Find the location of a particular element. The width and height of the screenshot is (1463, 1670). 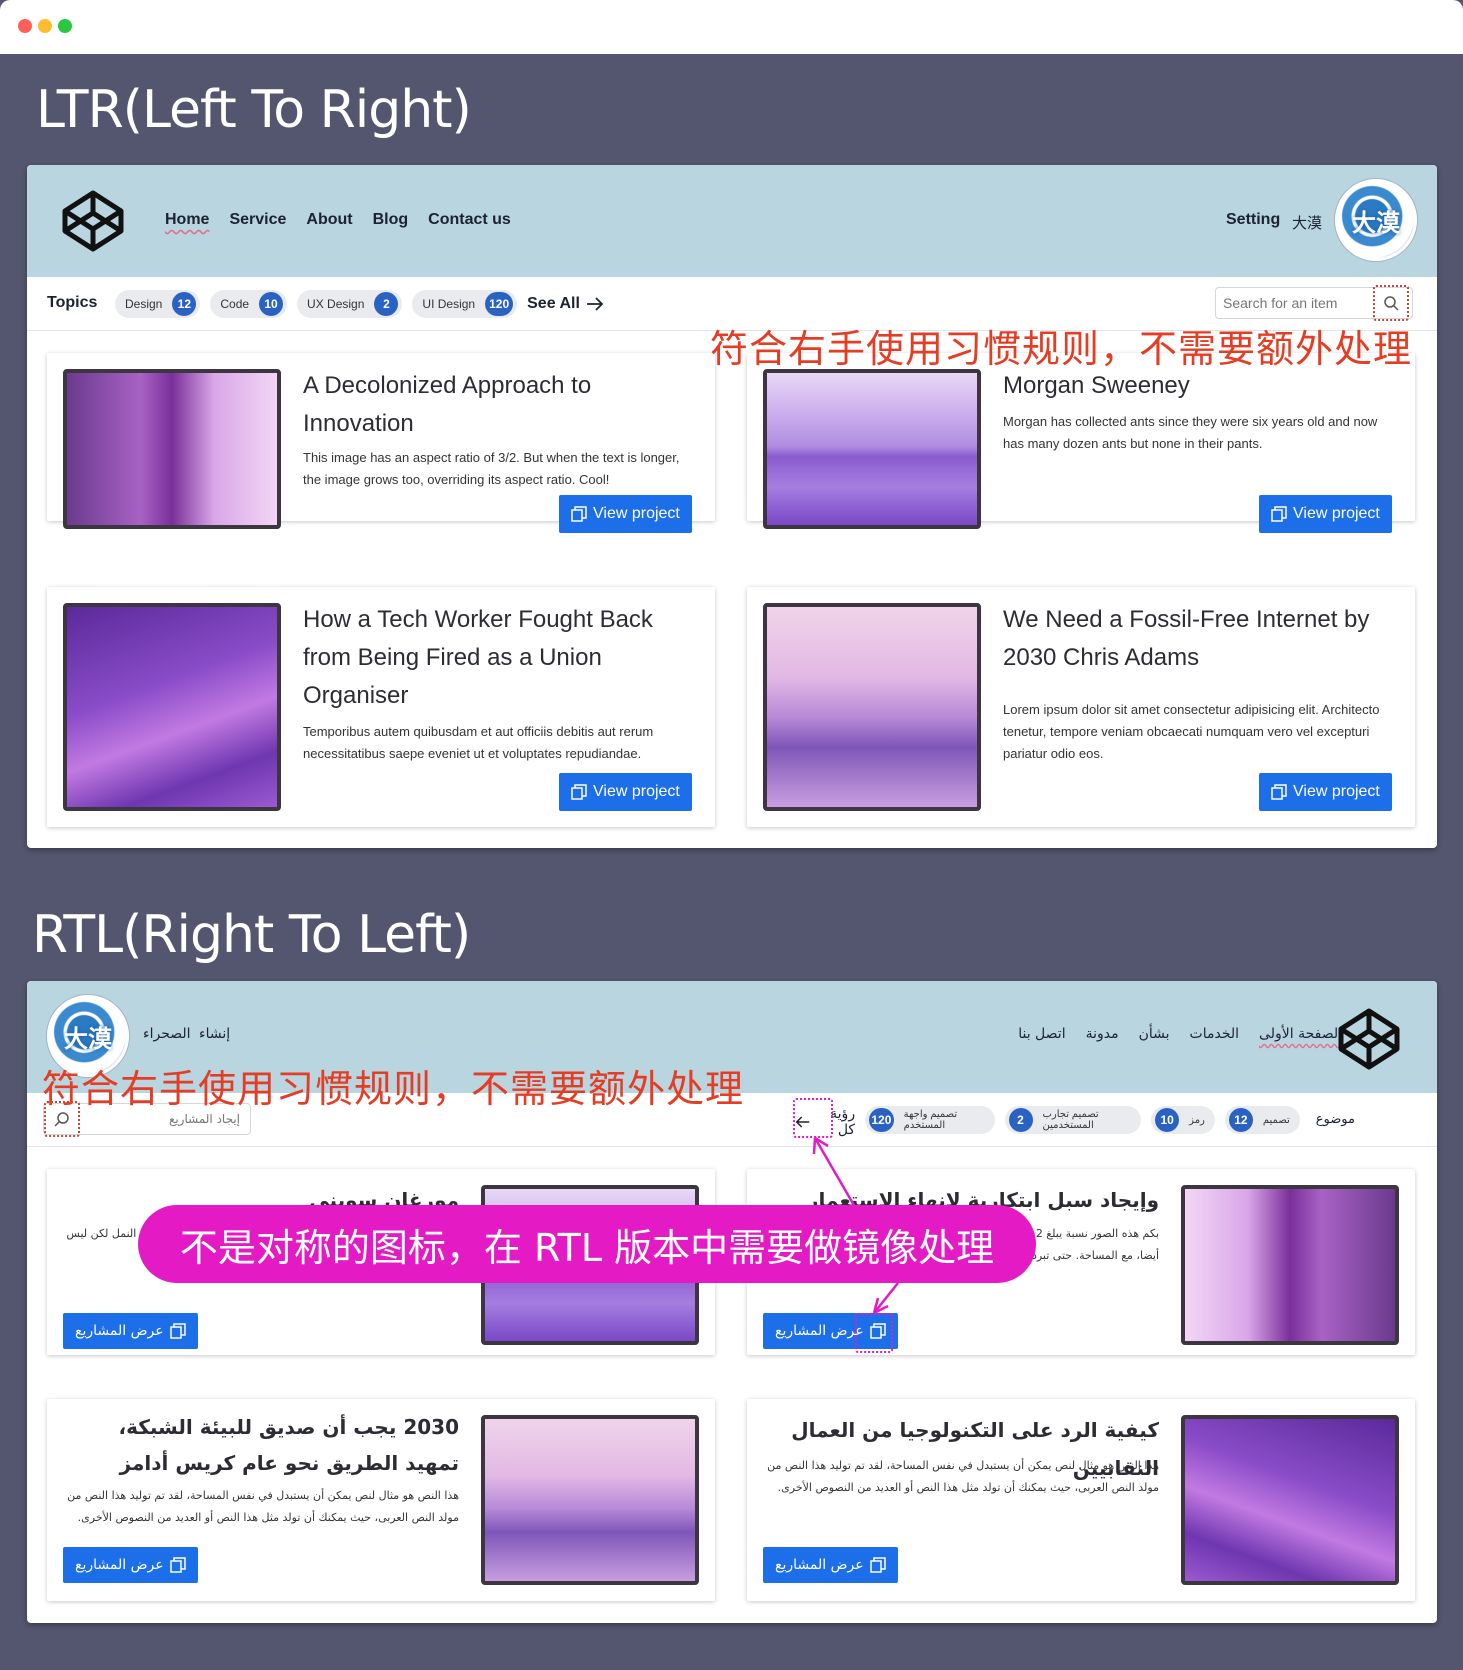

user-name: الصحراء is located at coordinates (167, 1034).